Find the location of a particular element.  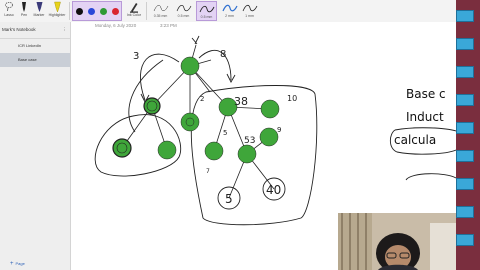

color-swatch-blue is located at coordinates (91, 11).